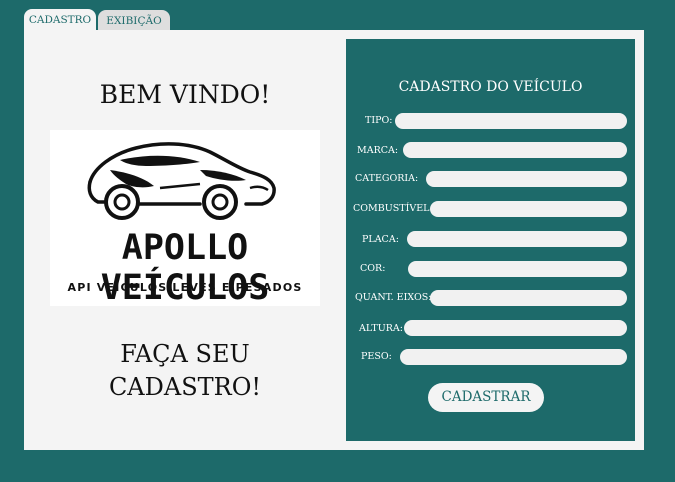 The width and height of the screenshot is (675, 482). What do you see at coordinates (486, 397) in the screenshot?
I see `cadastrar-button: CADASTRAR` at bounding box center [486, 397].